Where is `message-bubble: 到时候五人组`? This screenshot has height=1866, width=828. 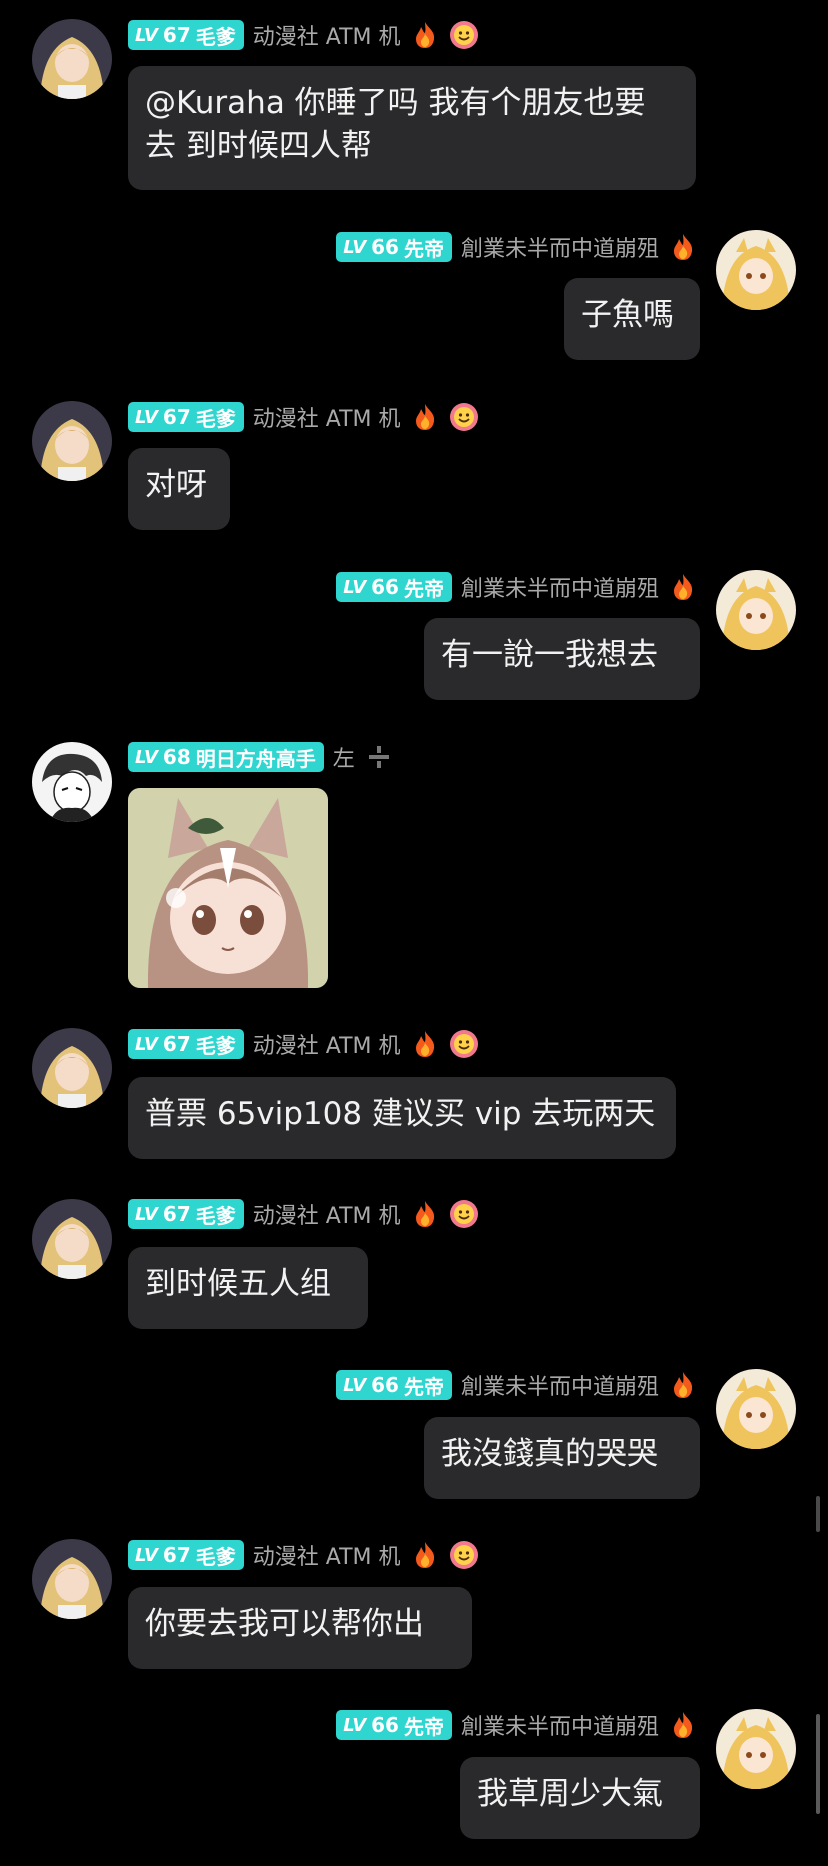
message-bubble: 到时候五人组 is located at coordinates (248, 1288).